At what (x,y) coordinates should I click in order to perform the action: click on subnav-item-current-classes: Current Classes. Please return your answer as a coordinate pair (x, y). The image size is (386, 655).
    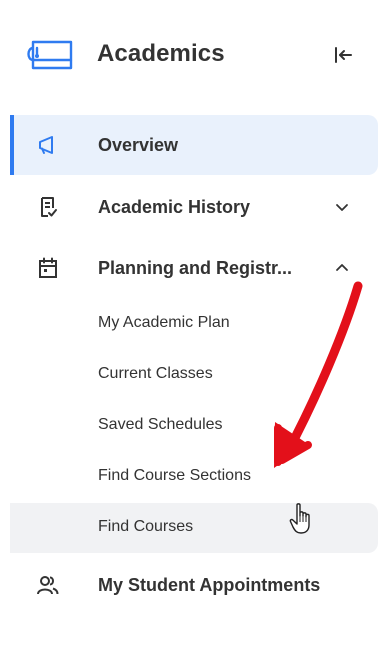
    Looking at the image, I should click on (194, 375).